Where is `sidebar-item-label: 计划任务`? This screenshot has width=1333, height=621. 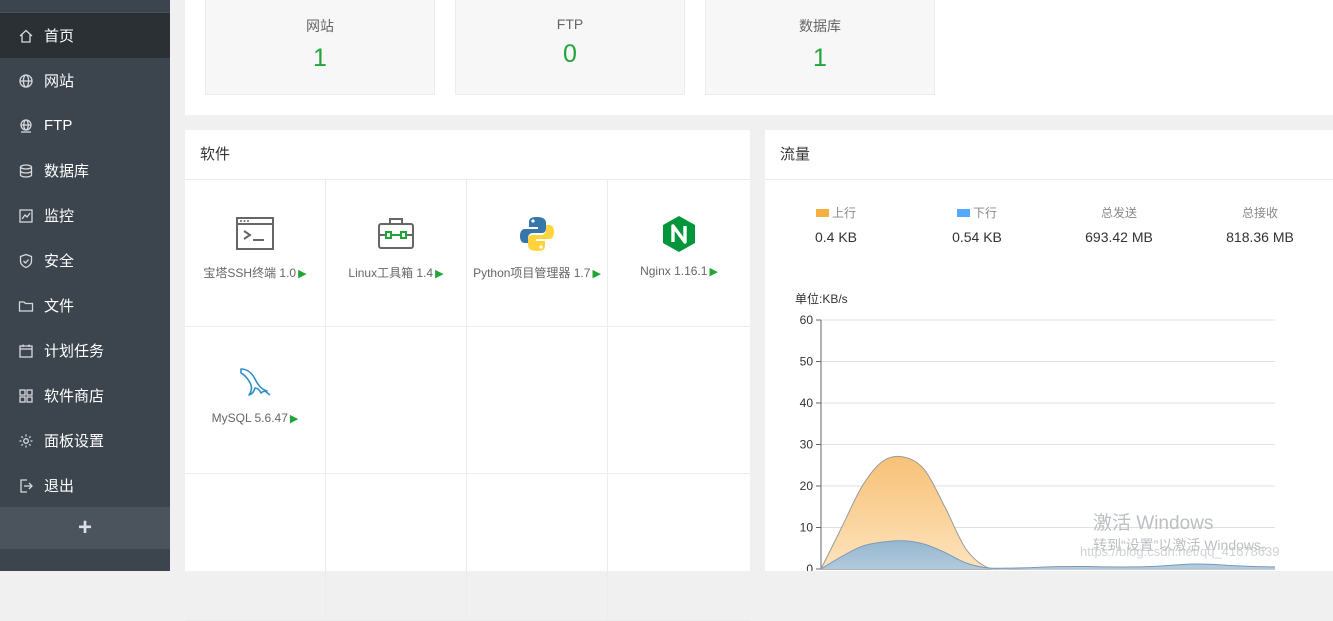 sidebar-item-label: 计划任务 is located at coordinates (74, 351).